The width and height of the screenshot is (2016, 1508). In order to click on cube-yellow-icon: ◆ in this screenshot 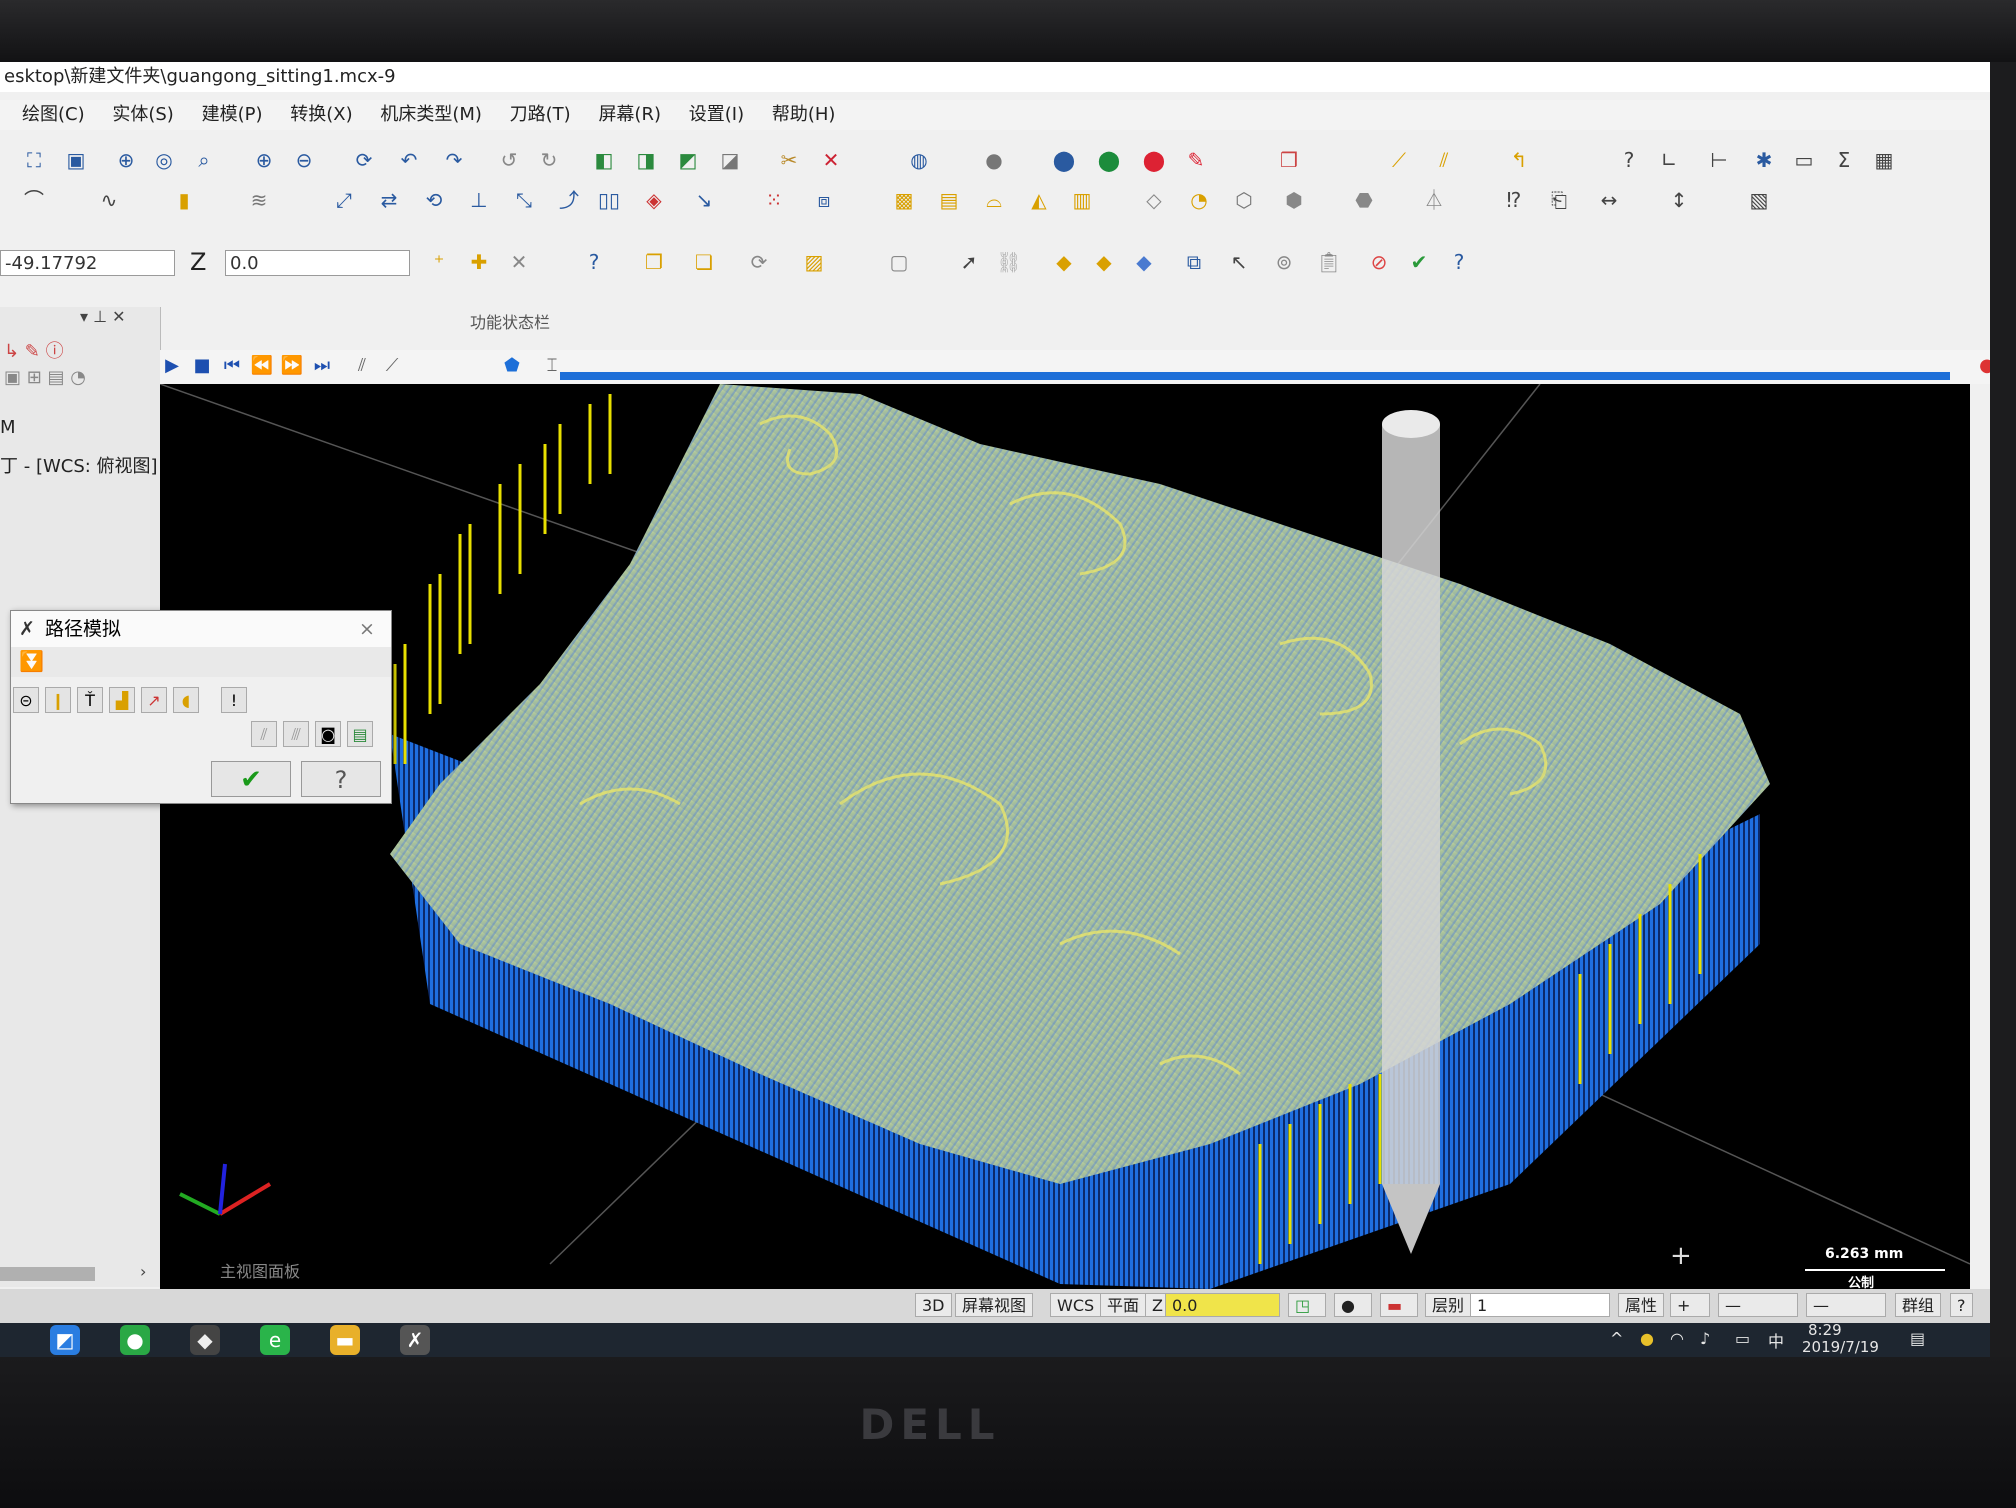, I will do `click(1064, 262)`.